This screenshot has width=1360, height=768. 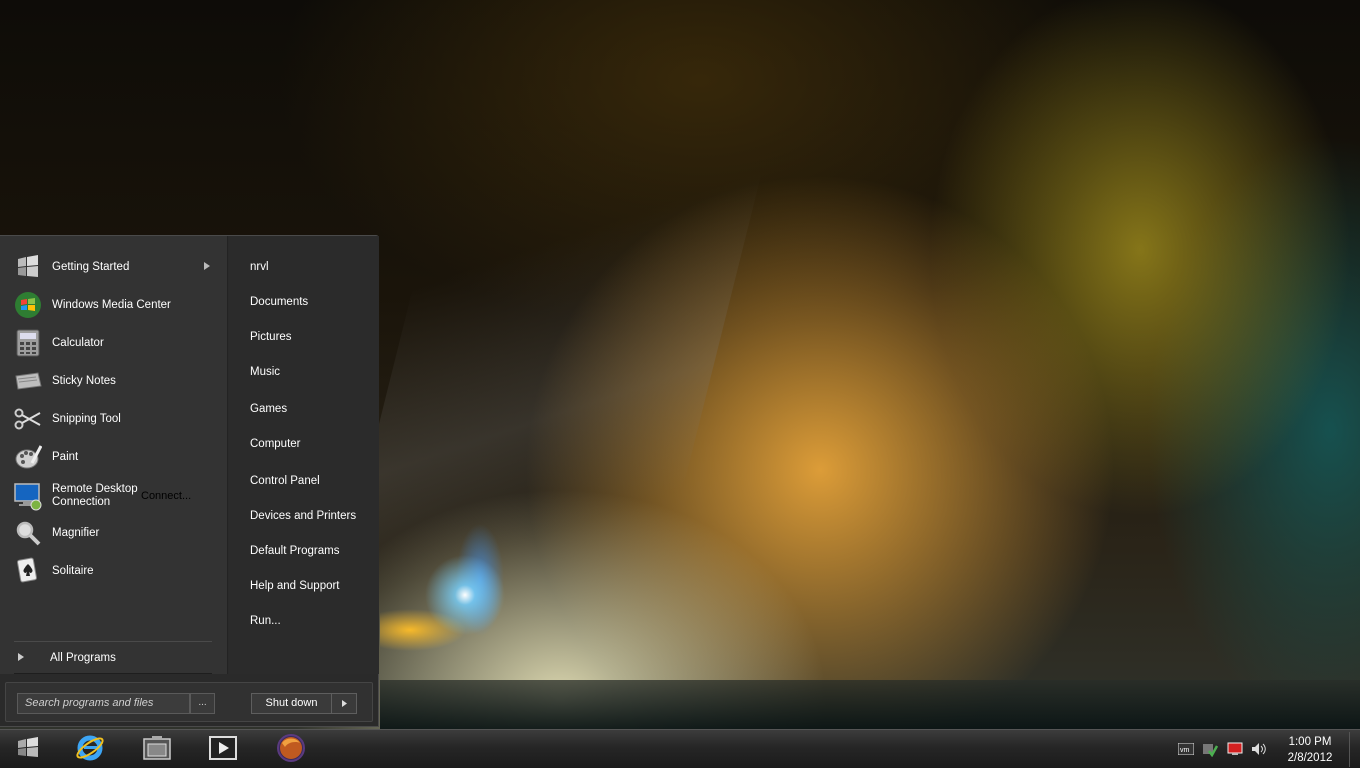 What do you see at coordinates (114, 343) in the screenshot?
I see `program-calculator: Calculator` at bounding box center [114, 343].